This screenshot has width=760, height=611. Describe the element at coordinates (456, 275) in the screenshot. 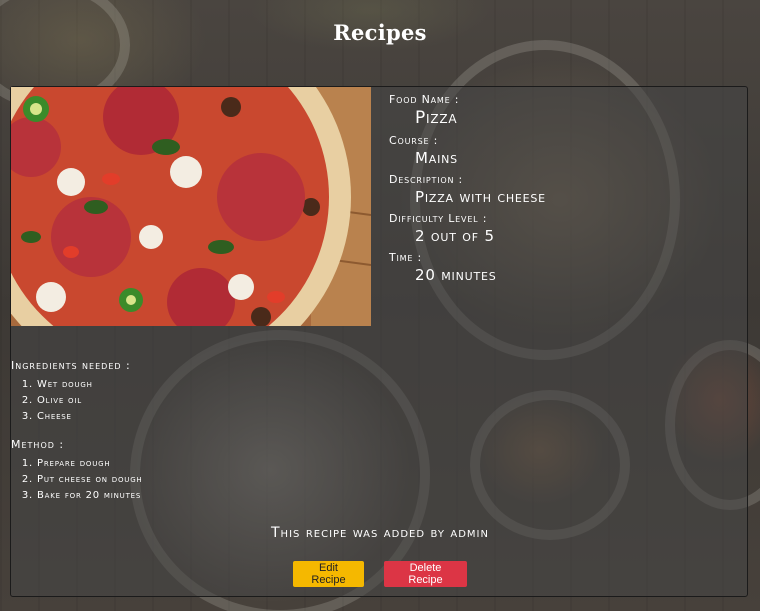

I see `time-value: 20 minutes` at that location.